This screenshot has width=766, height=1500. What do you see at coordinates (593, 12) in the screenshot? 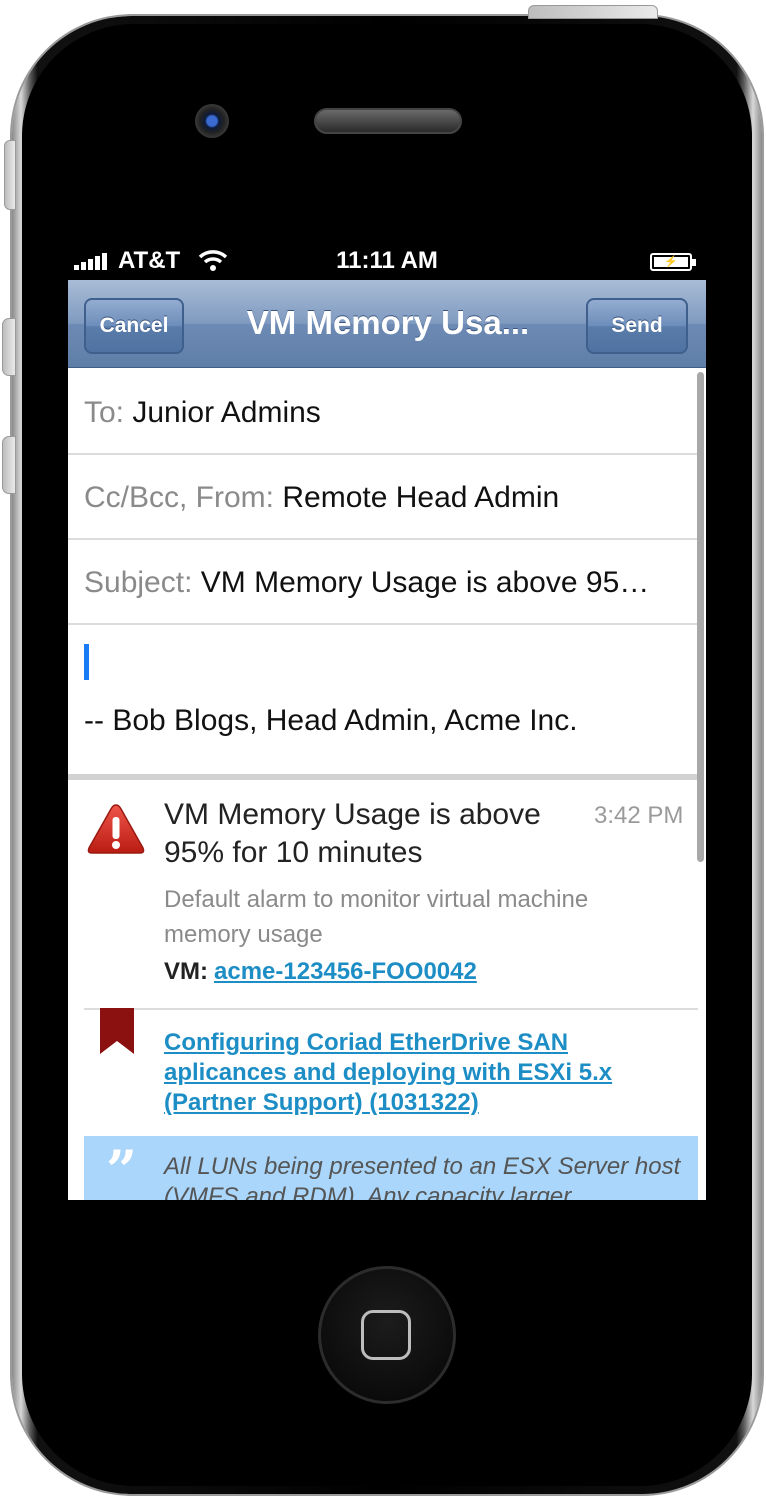
I see `power-button` at bounding box center [593, 12].